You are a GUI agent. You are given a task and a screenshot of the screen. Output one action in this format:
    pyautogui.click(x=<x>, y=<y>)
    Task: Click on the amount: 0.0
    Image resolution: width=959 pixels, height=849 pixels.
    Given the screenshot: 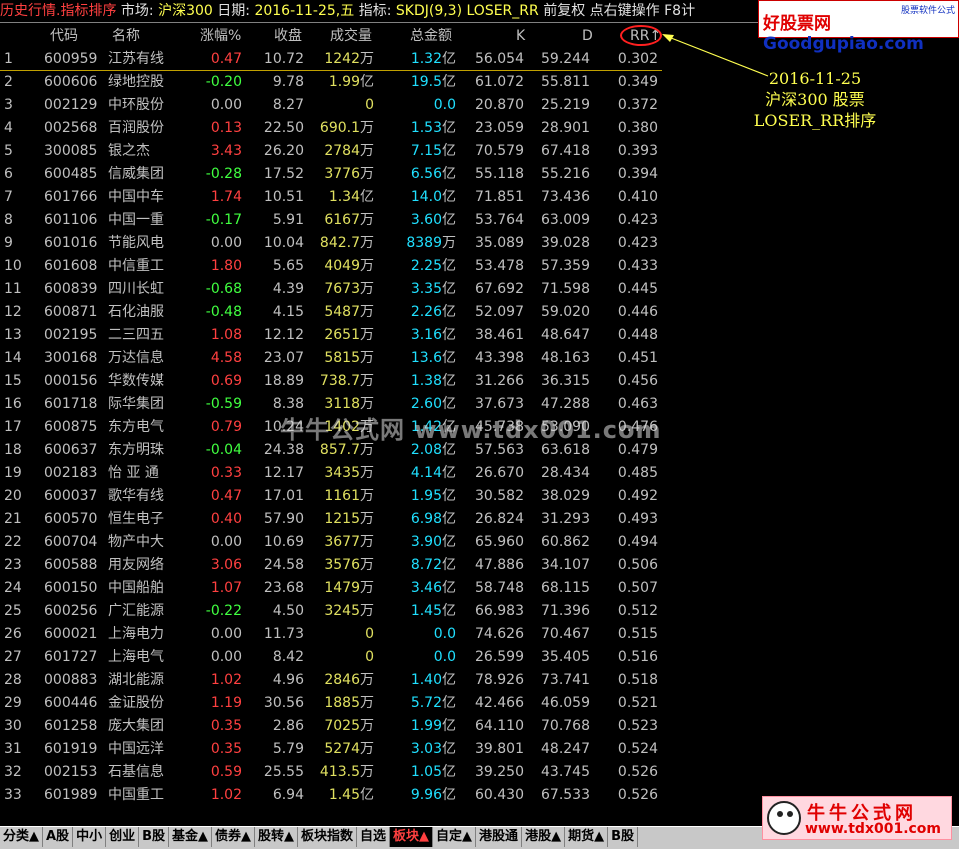 What is the action you would take?
    pyautogui.click(x=424, y=657)
    